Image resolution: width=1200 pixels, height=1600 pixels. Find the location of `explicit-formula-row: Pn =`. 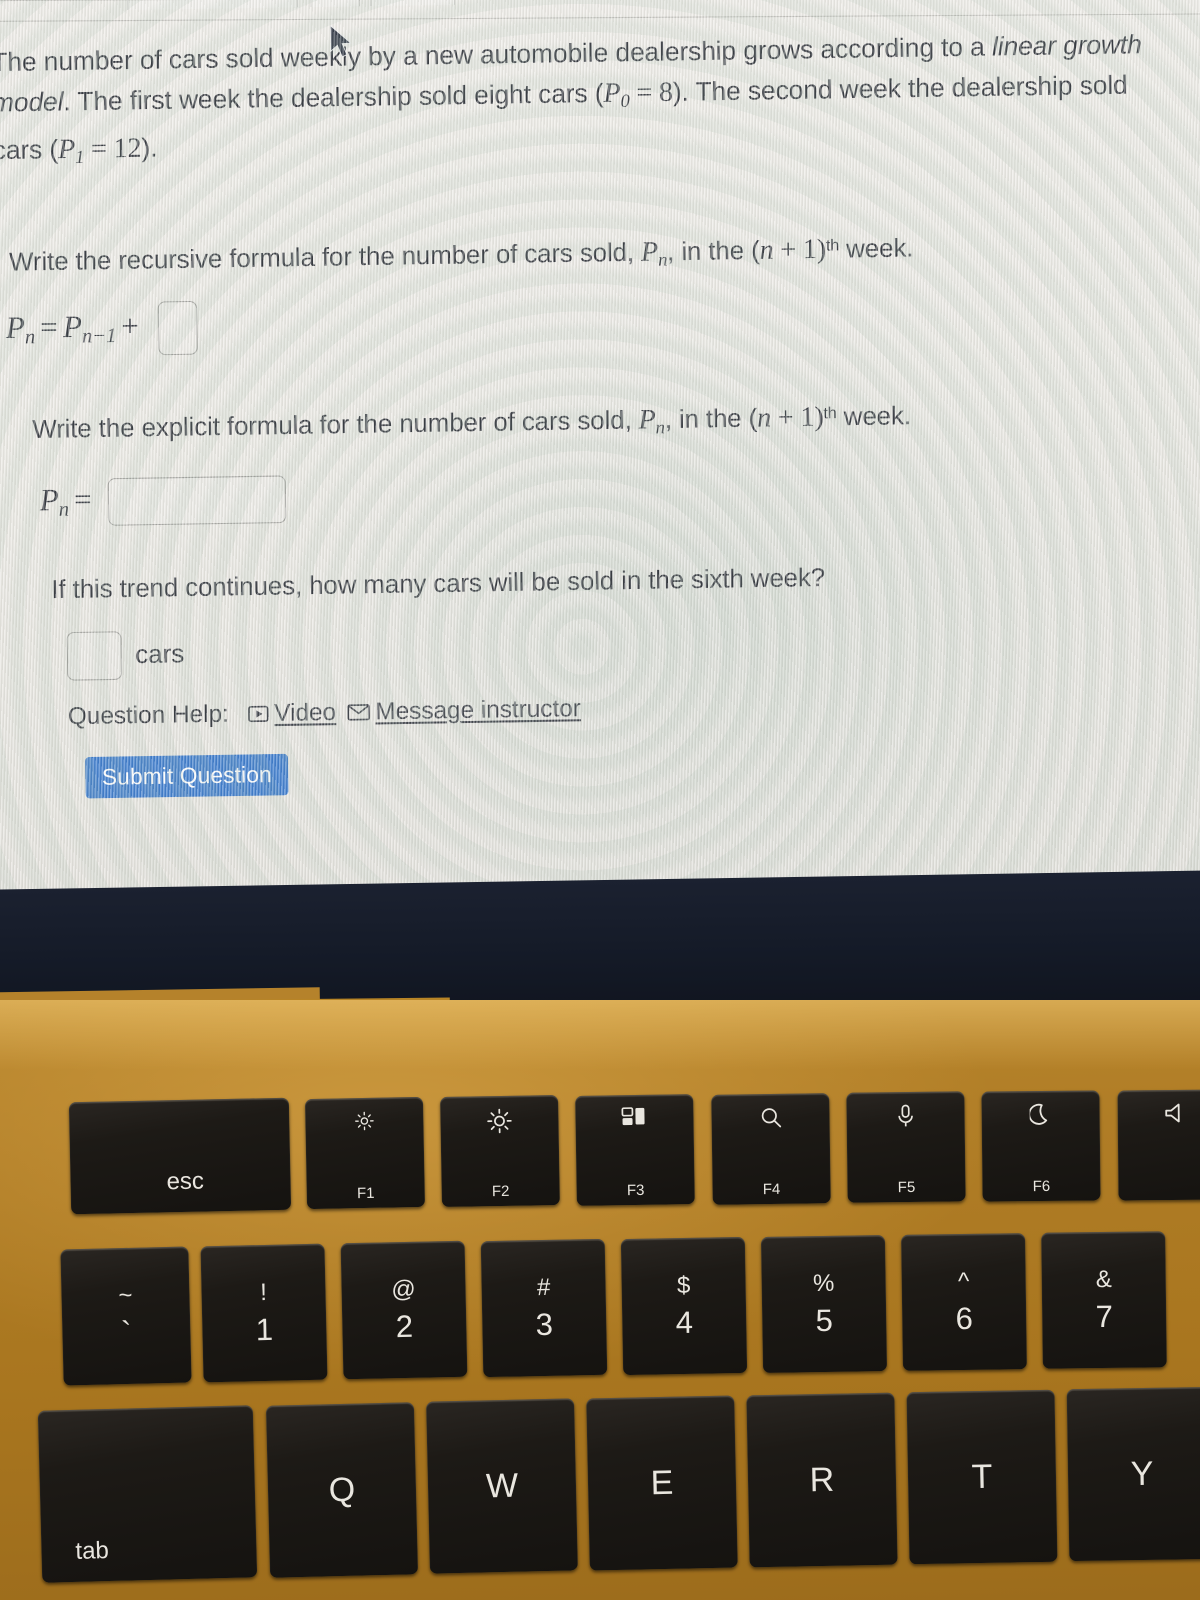

explicit-formula-row: Pn = is located at coordinates (163, 500).